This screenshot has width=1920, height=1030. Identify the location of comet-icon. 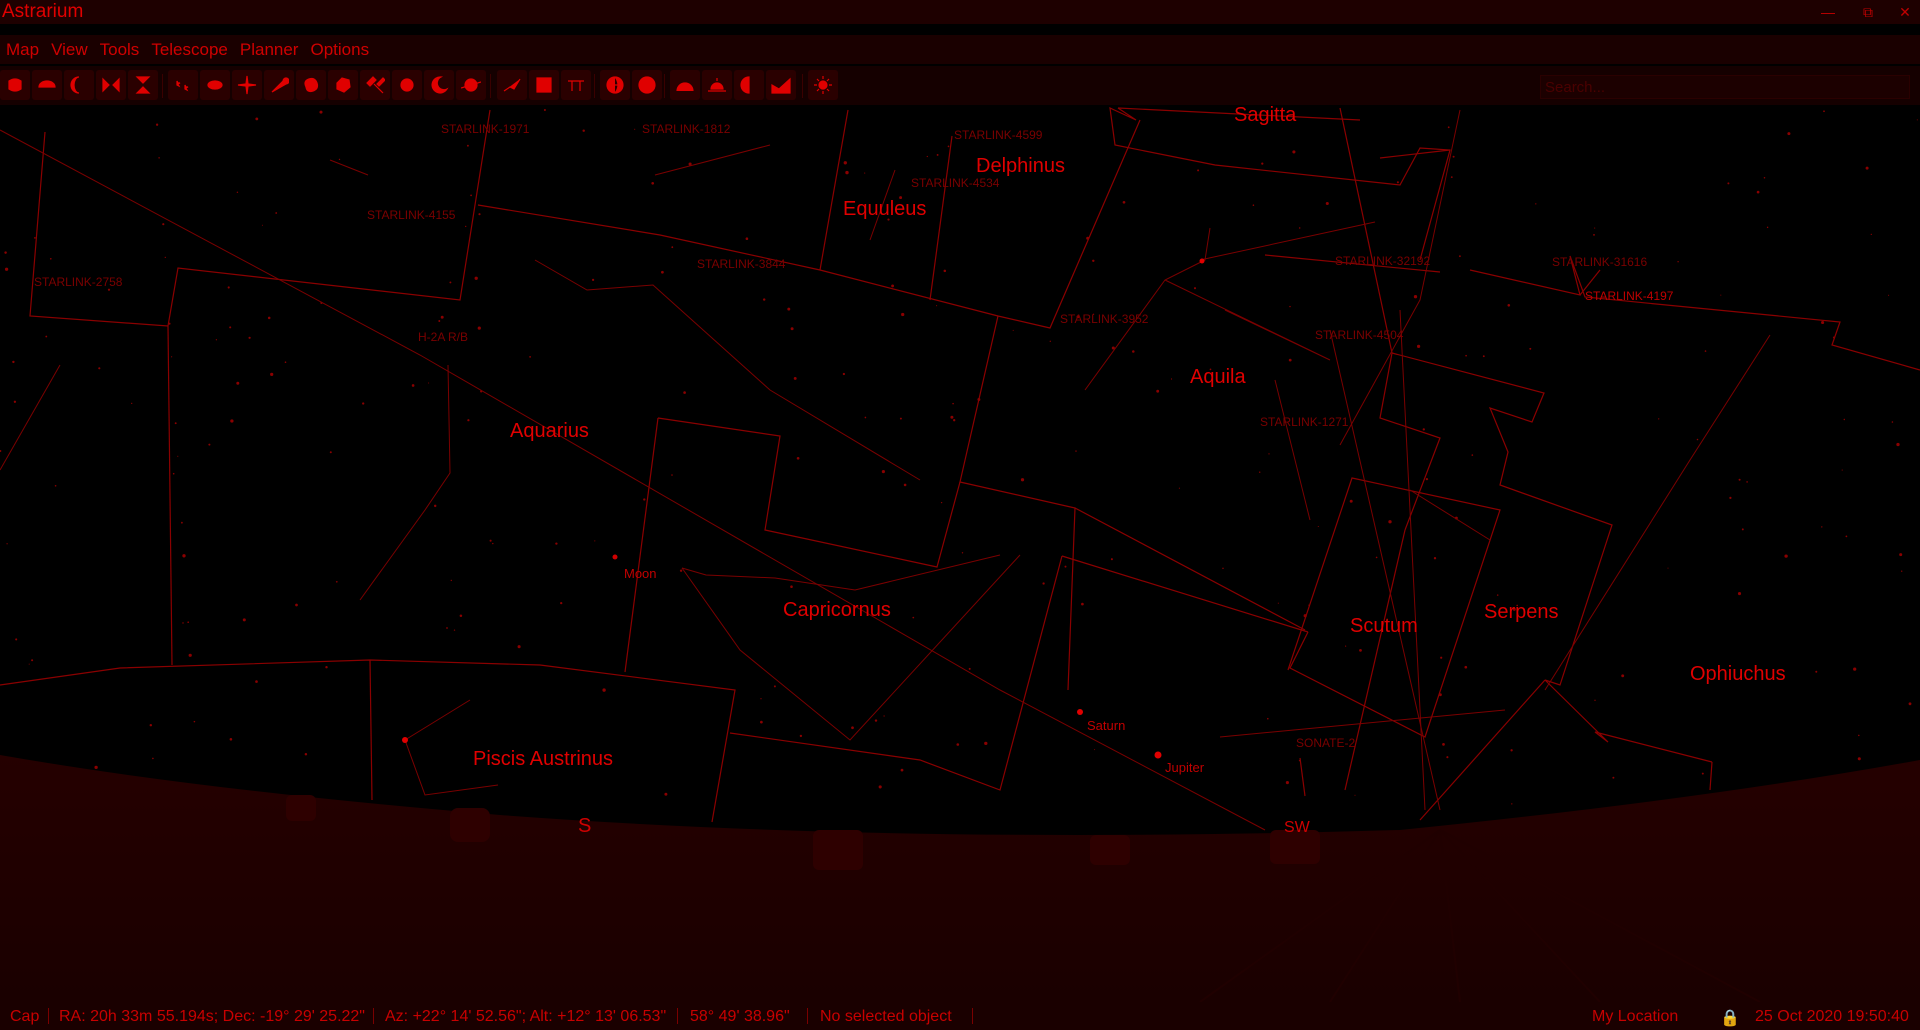
(279, 85).